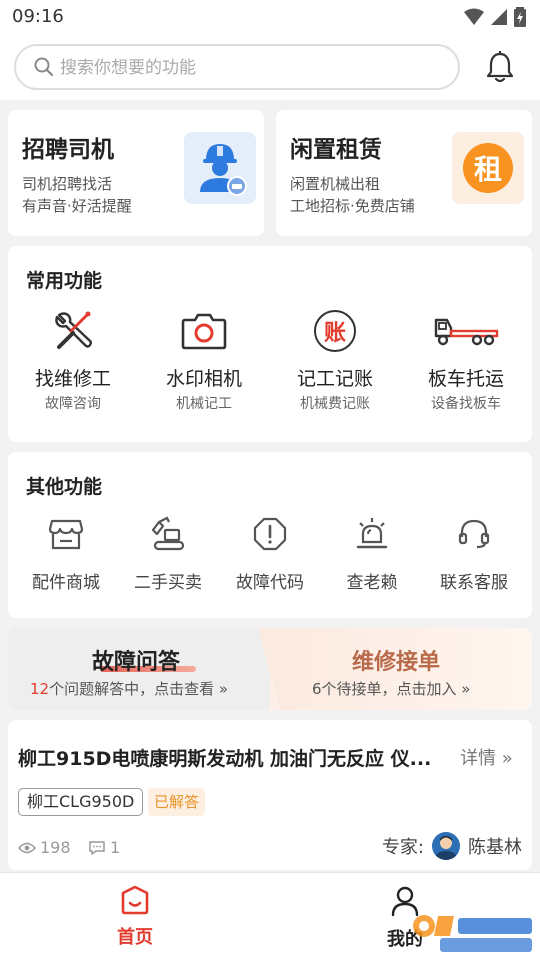 The height and width of the screenshot is (960, 540). What do you see at coordinates (64, 281) in the screenshot?
I see `common-functions-title: 常用功能` at bounding box center [64, 281].